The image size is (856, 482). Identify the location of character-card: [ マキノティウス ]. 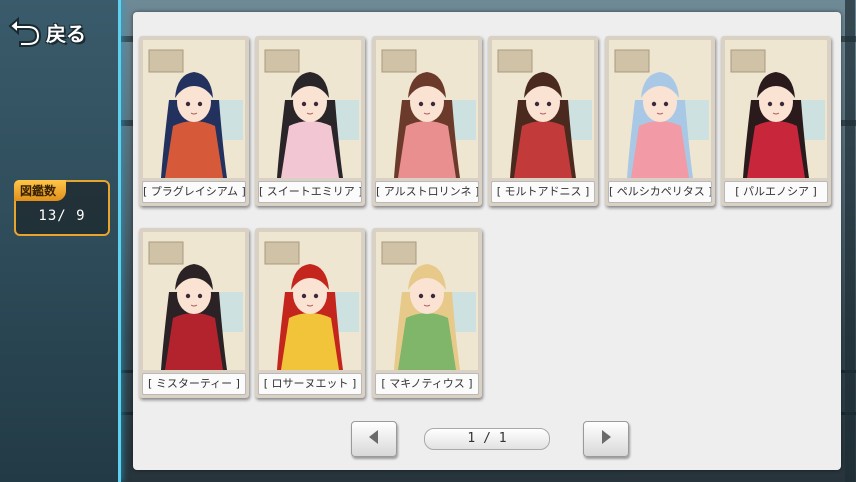
(427, 313).